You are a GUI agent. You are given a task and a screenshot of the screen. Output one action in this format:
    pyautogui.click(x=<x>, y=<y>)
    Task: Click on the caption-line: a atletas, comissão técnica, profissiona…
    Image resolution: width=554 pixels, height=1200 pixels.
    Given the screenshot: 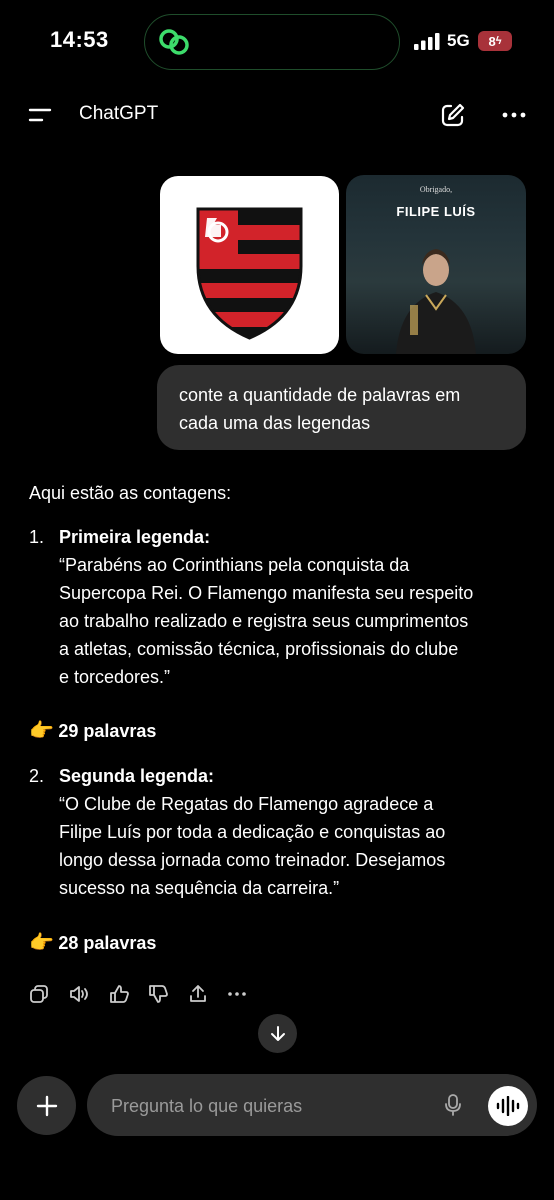 What is the action you would take?
    pyautogui.click(x=259, y=649)
    